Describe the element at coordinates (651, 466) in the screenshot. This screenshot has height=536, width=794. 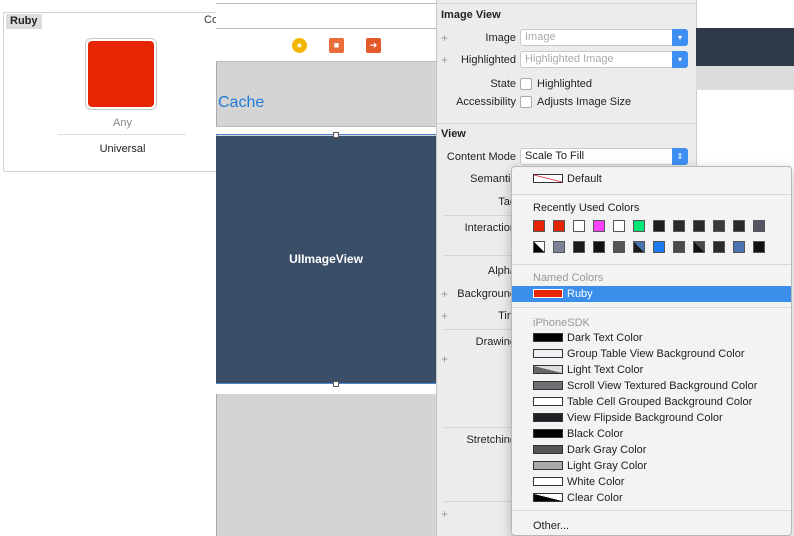
I see `menu-item-sdk-color: Light Gray Color` at that location.